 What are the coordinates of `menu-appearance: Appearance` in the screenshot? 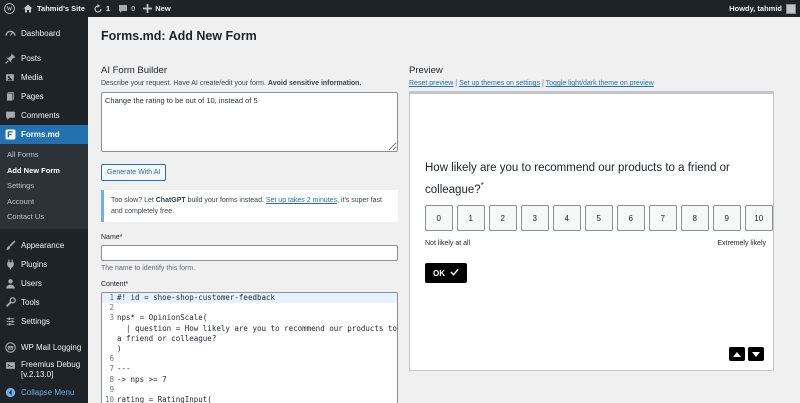 It's located at (44, 245).